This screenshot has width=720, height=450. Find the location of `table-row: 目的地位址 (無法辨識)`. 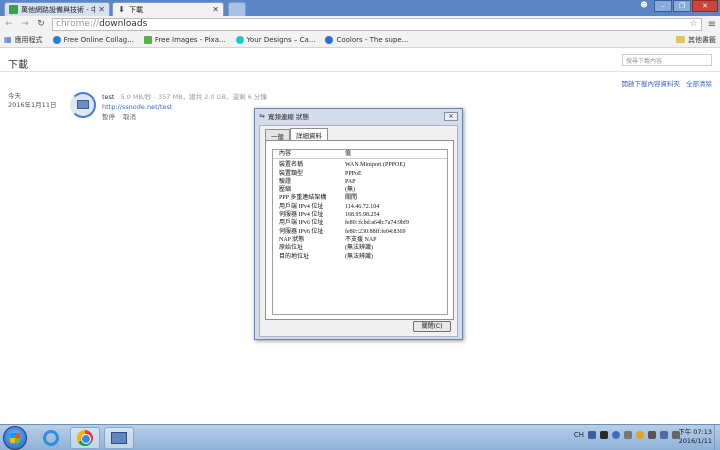

table-row: 目的地位址 (無法辨識) is located at coordinates (360, 257).